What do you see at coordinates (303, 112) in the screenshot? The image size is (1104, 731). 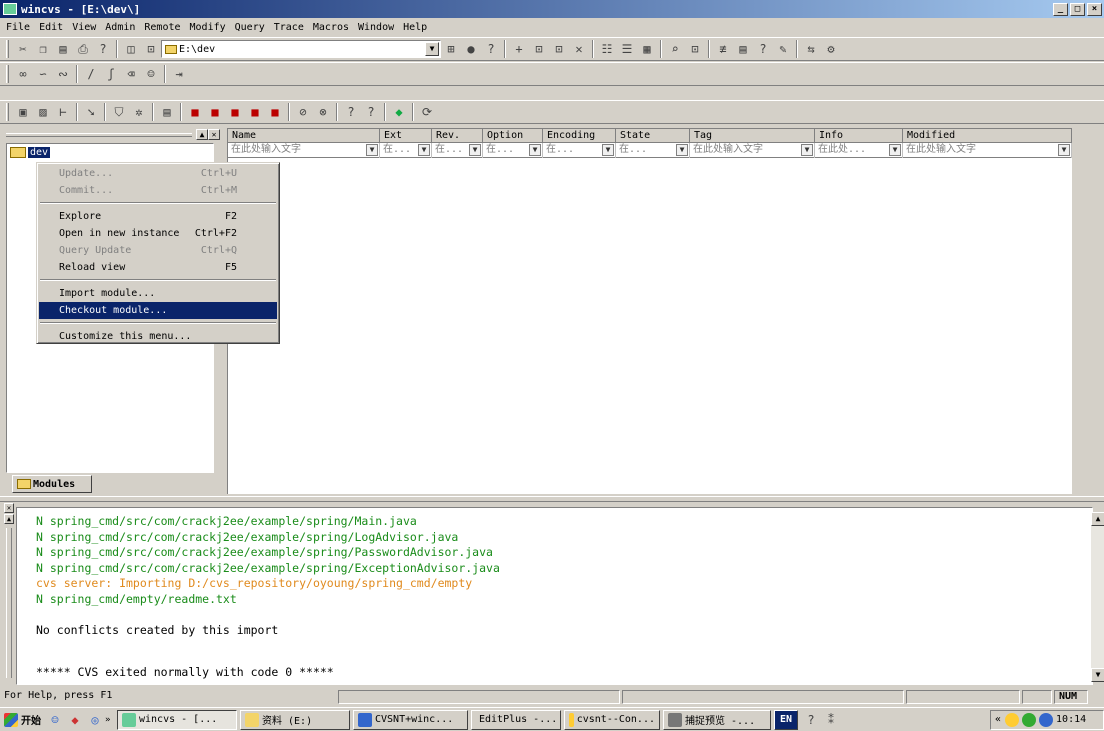 I see `hide-icon: ⊘` at bounding box center [303, 112].